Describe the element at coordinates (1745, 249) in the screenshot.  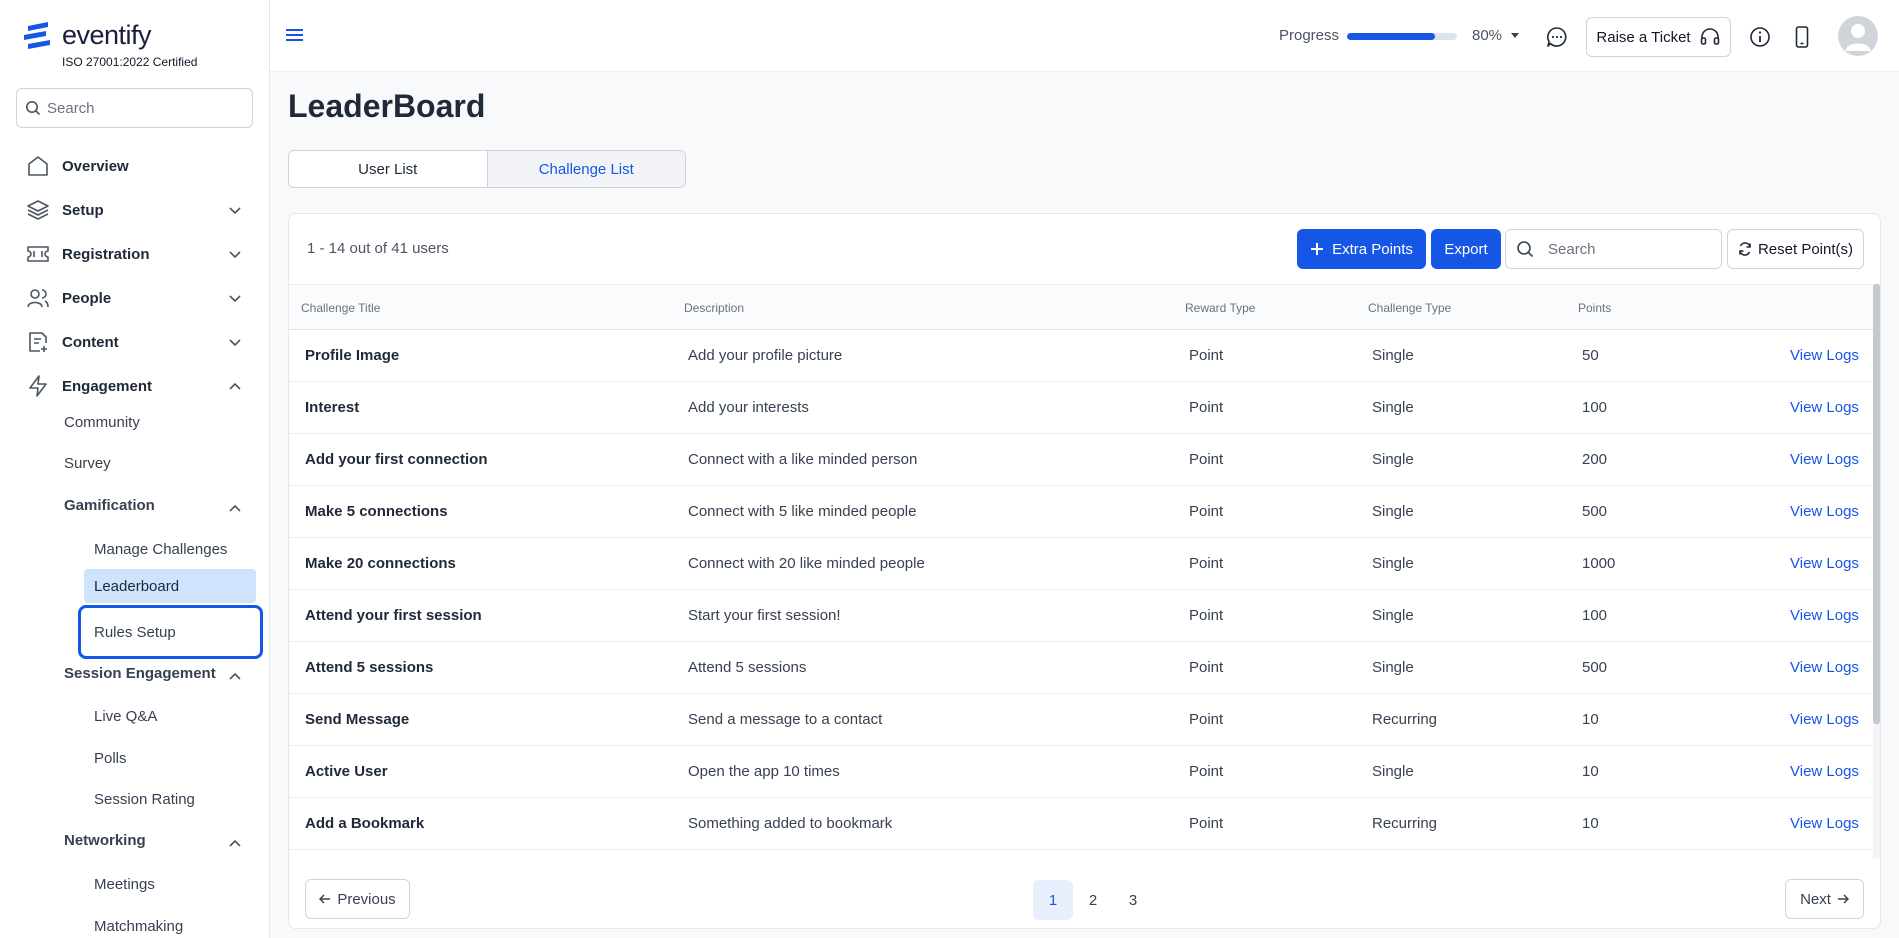
I see `refresh-icon` at that location.